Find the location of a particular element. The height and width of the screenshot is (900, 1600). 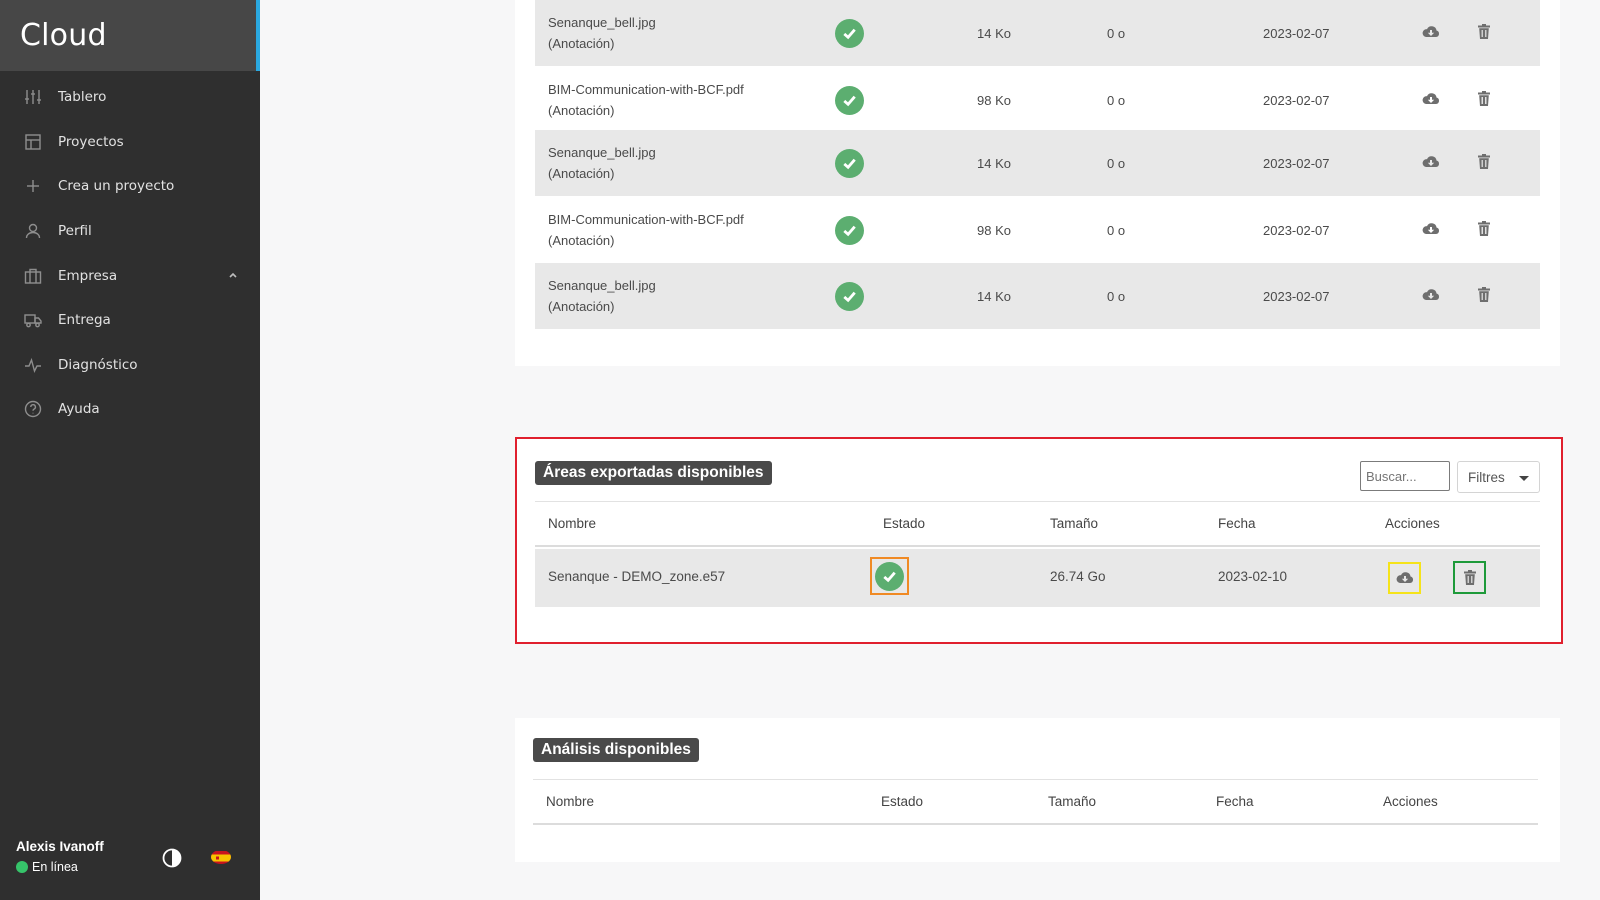

sidebar-item-label: Perfil is located at coordinates (75, 231).